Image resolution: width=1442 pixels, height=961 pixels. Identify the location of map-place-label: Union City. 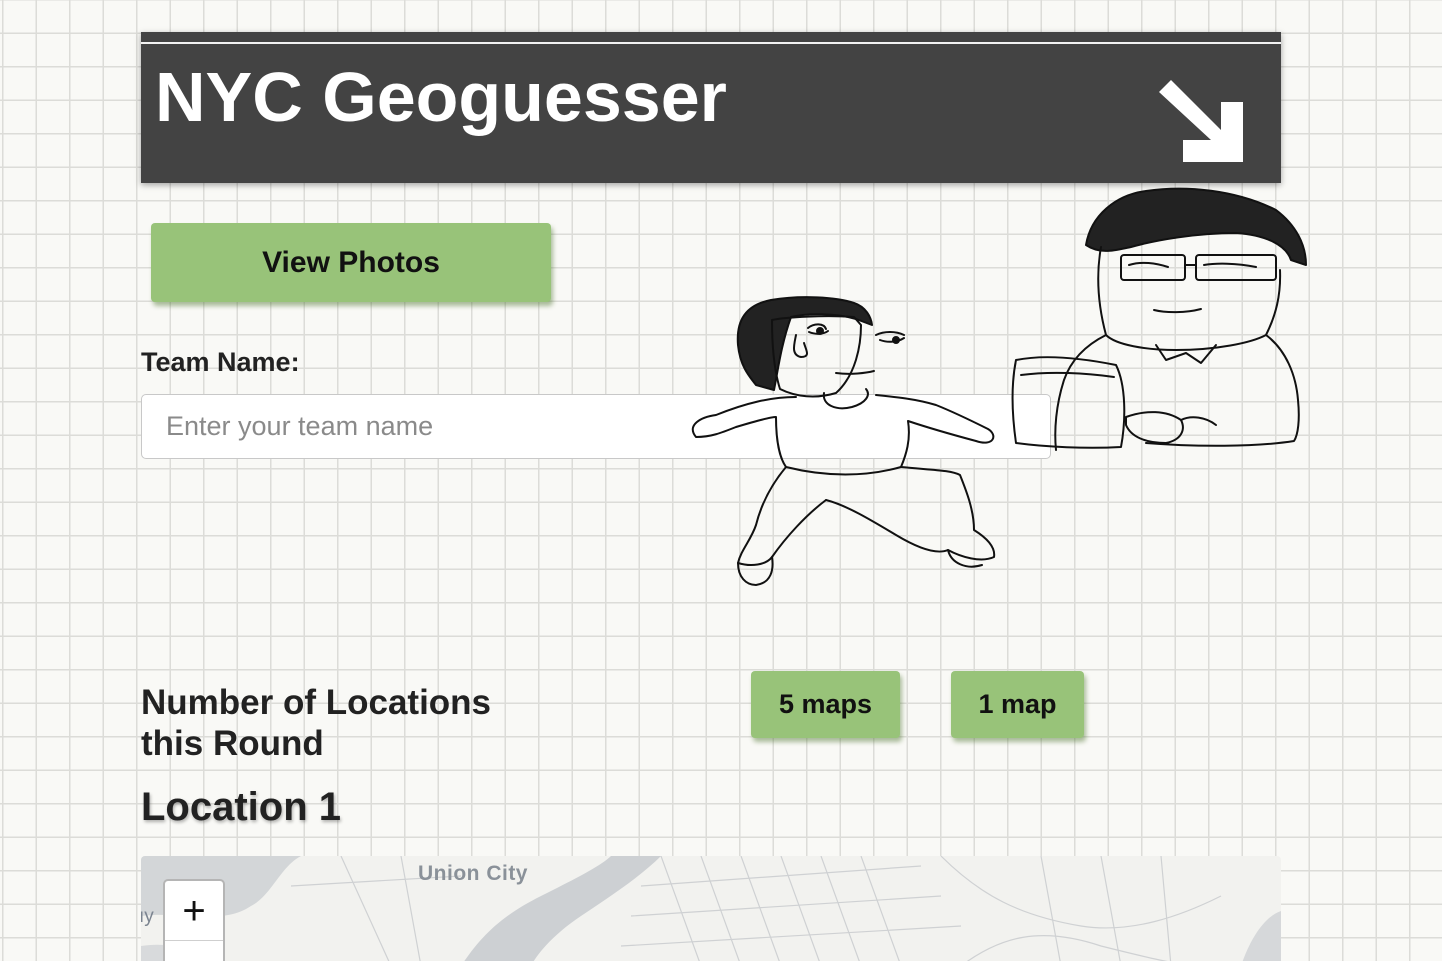
(473, 873).